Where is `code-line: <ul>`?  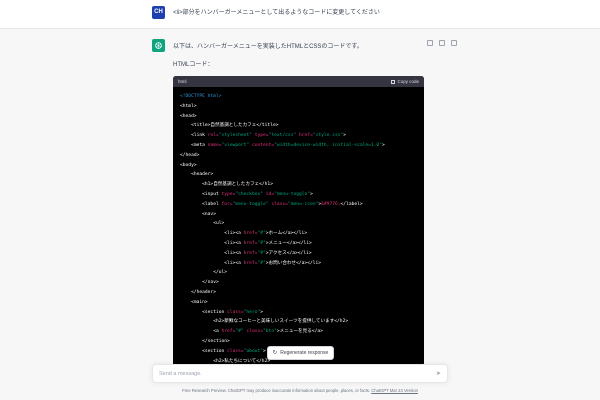
code-line: <ul> is located at coordinates (298, 224).